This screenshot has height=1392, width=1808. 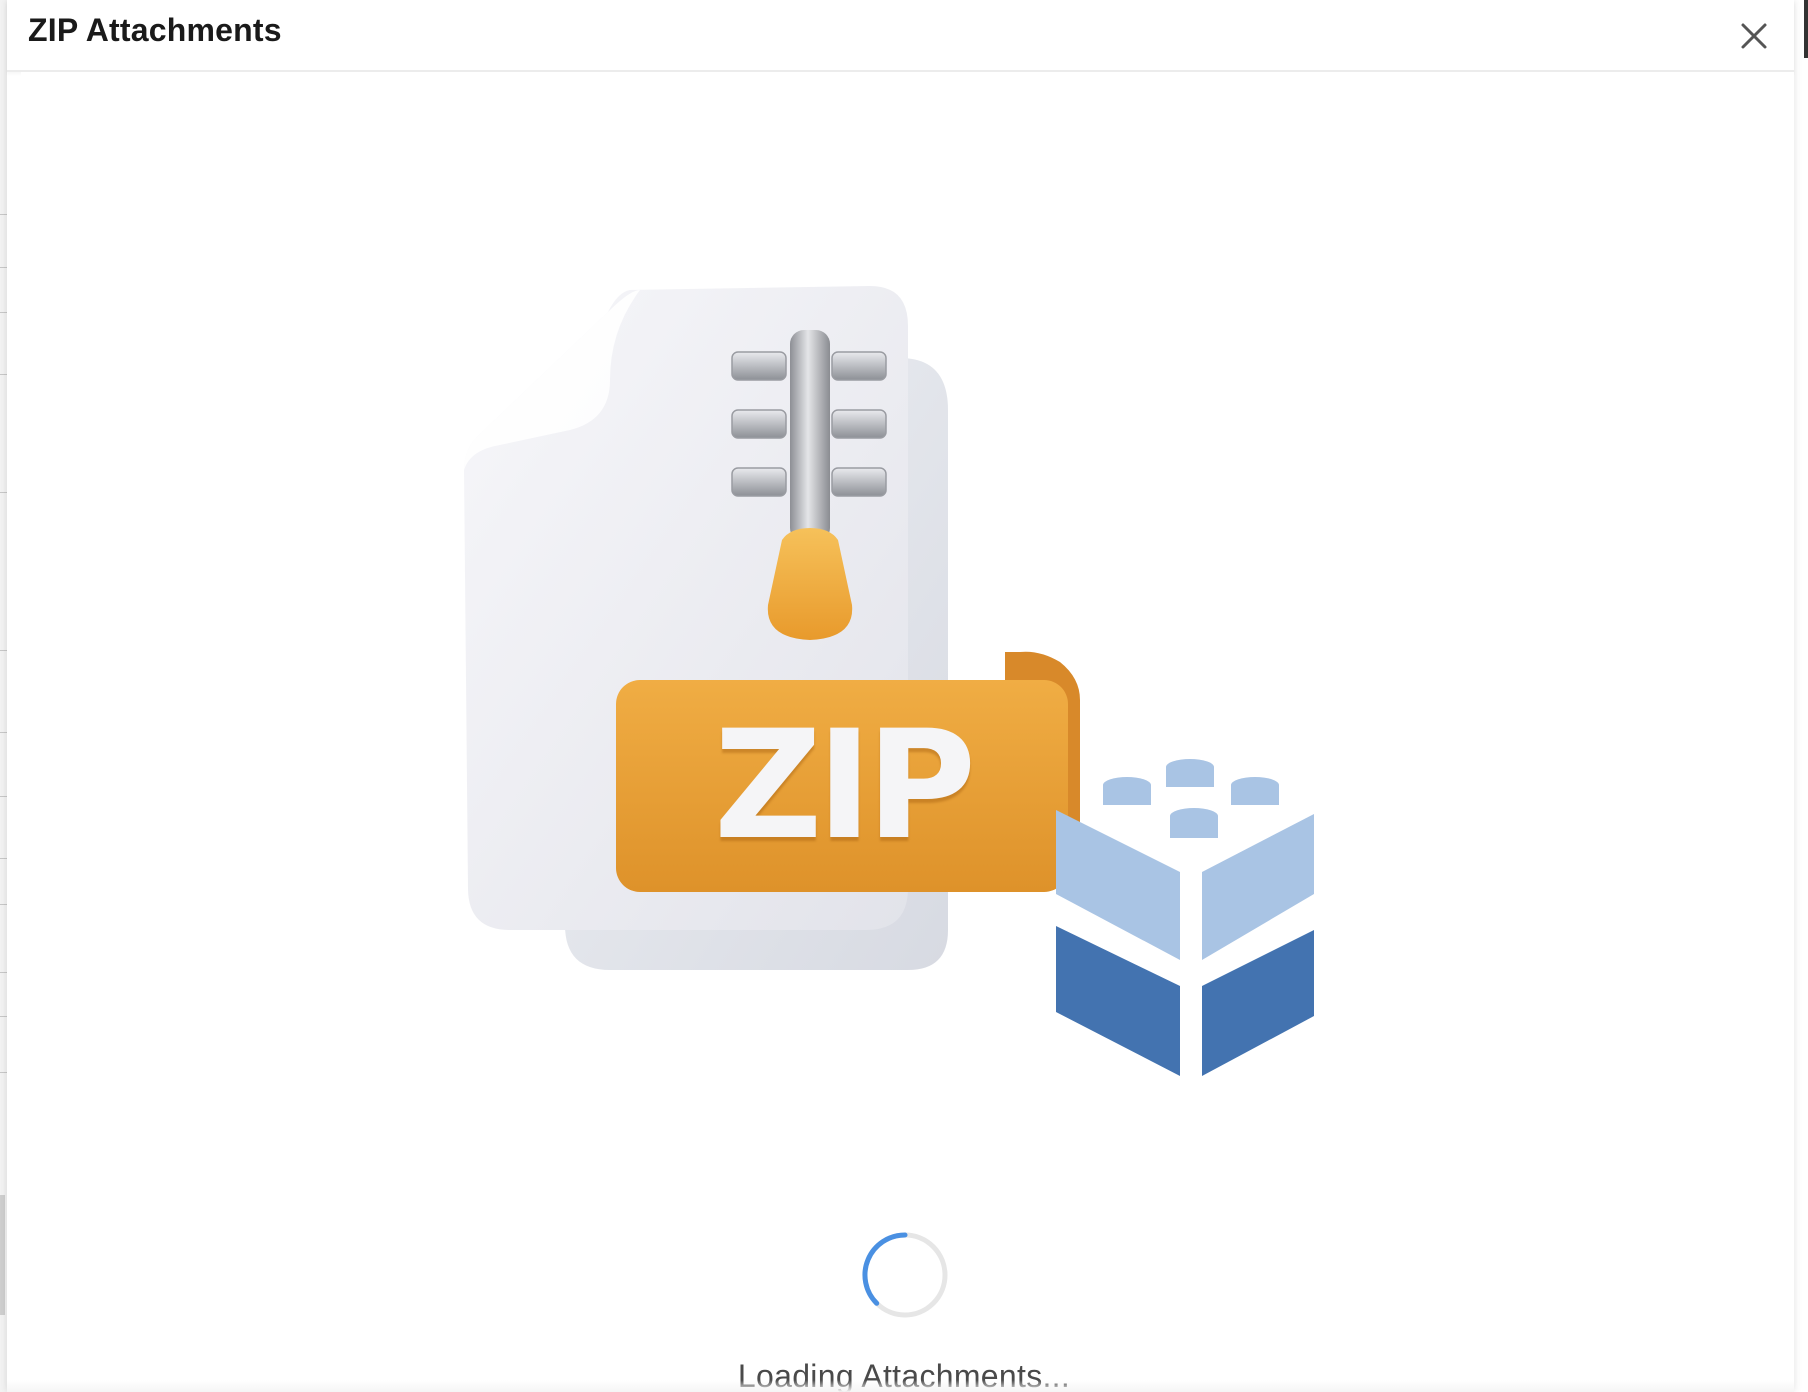 I want to click on dialog-title: ZIP Attachments, so click(x=155, y=30).